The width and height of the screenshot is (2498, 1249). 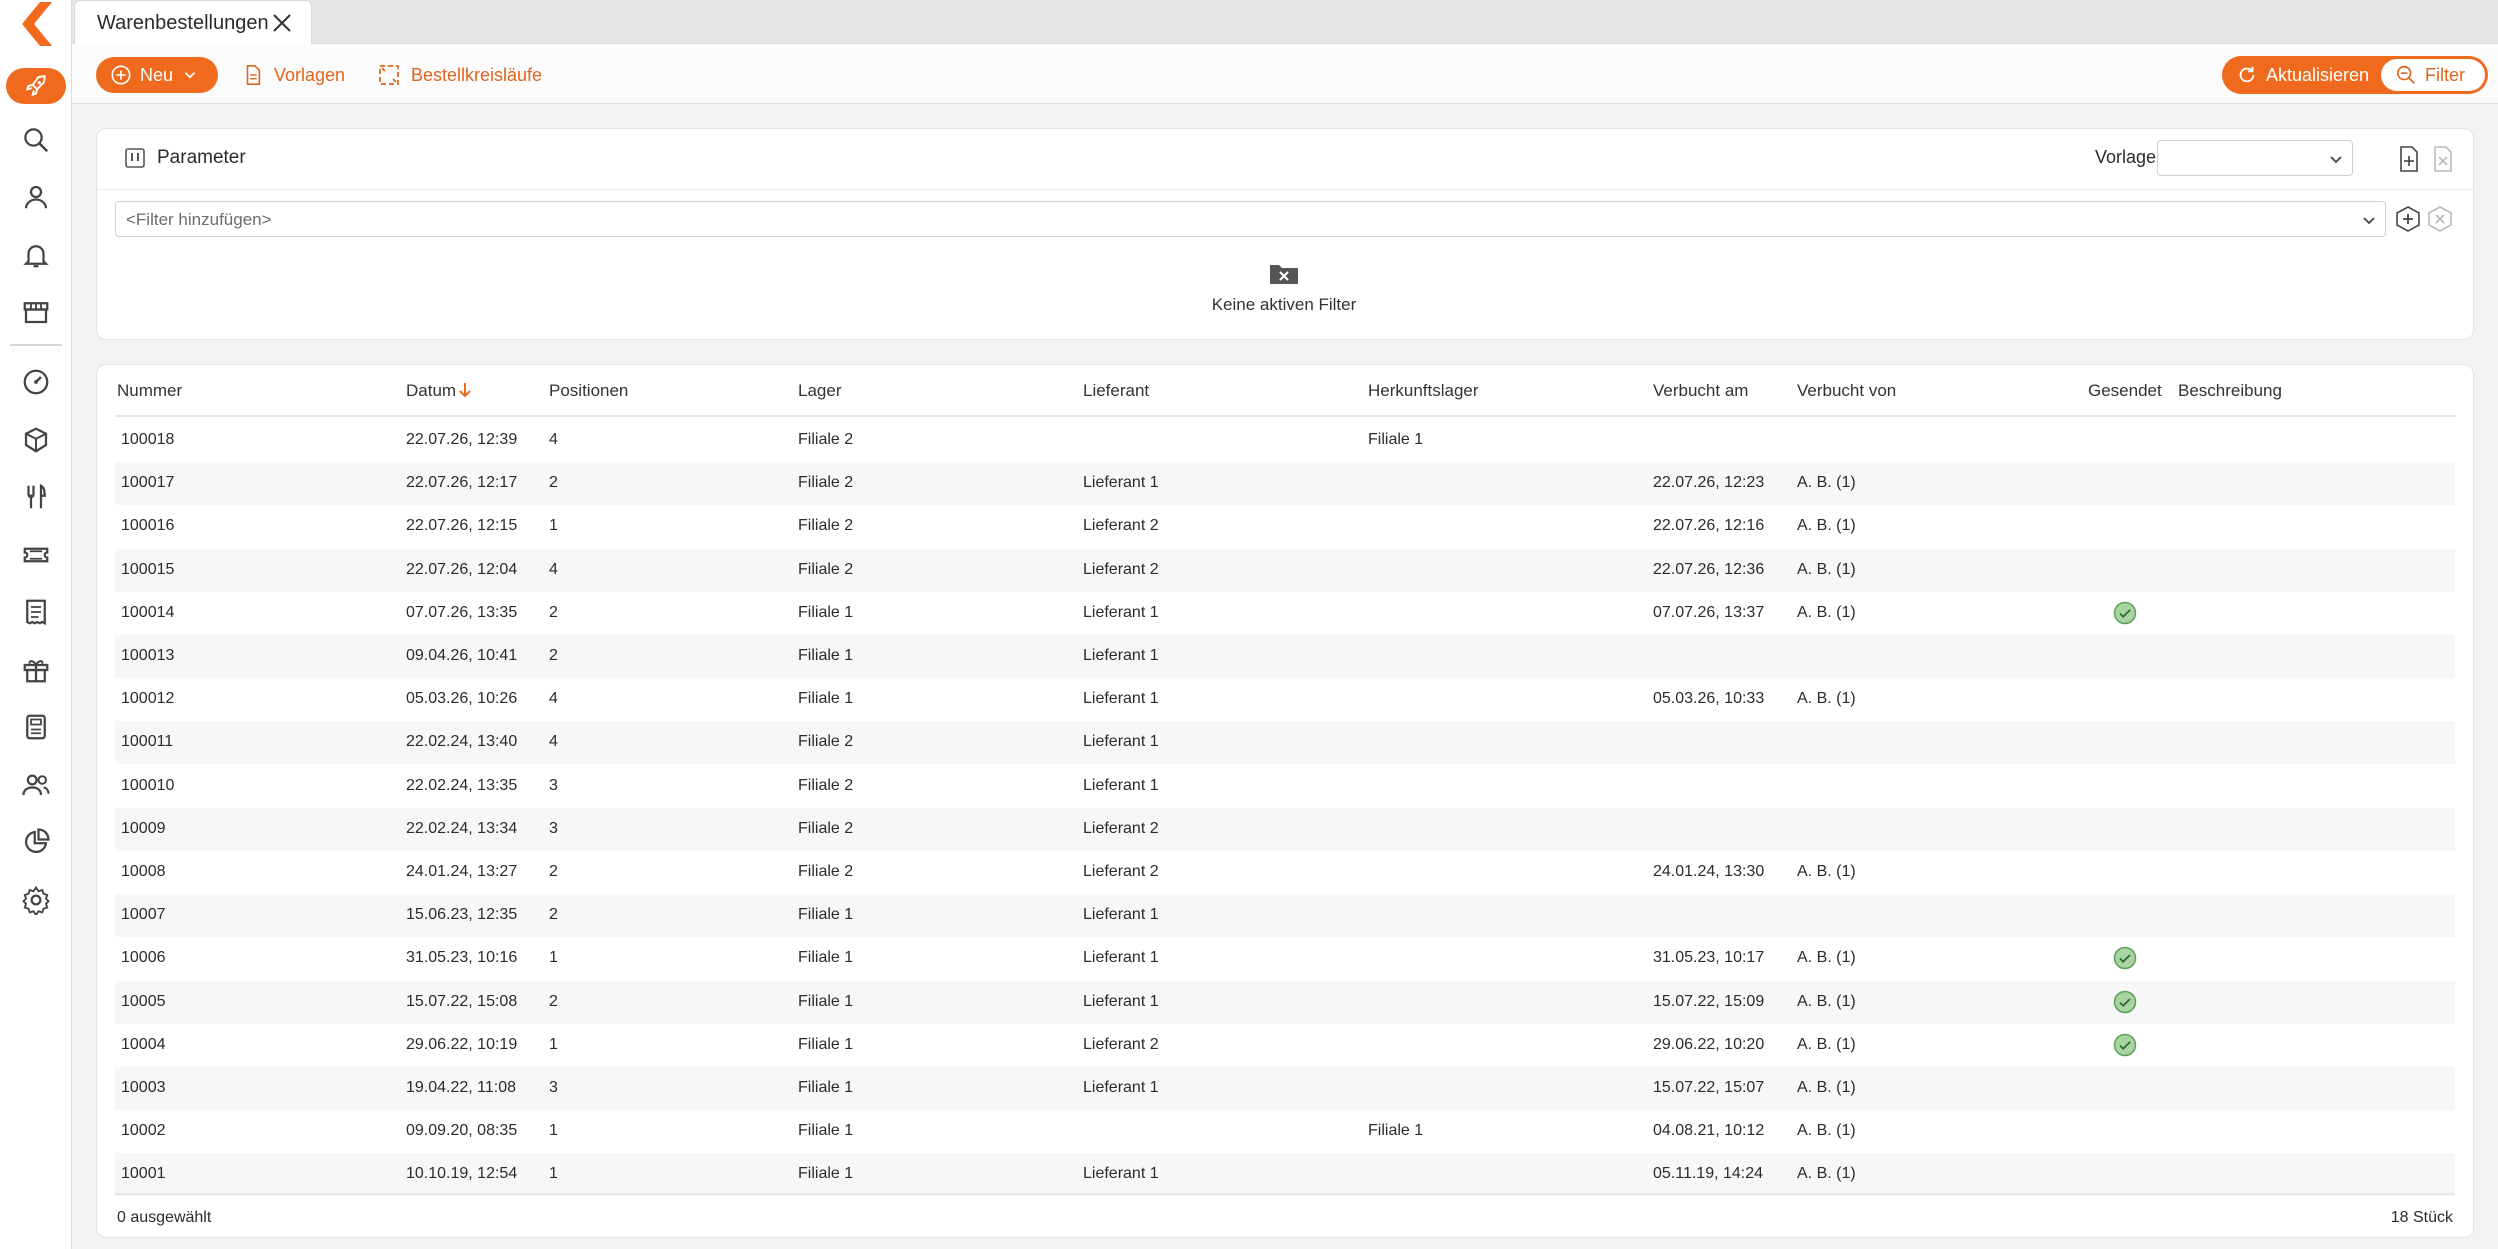 What do you see at coordinates (36, 670) in the screenshot?
I see `sidebar-item-vouchers` at bounding box center [36, 670].